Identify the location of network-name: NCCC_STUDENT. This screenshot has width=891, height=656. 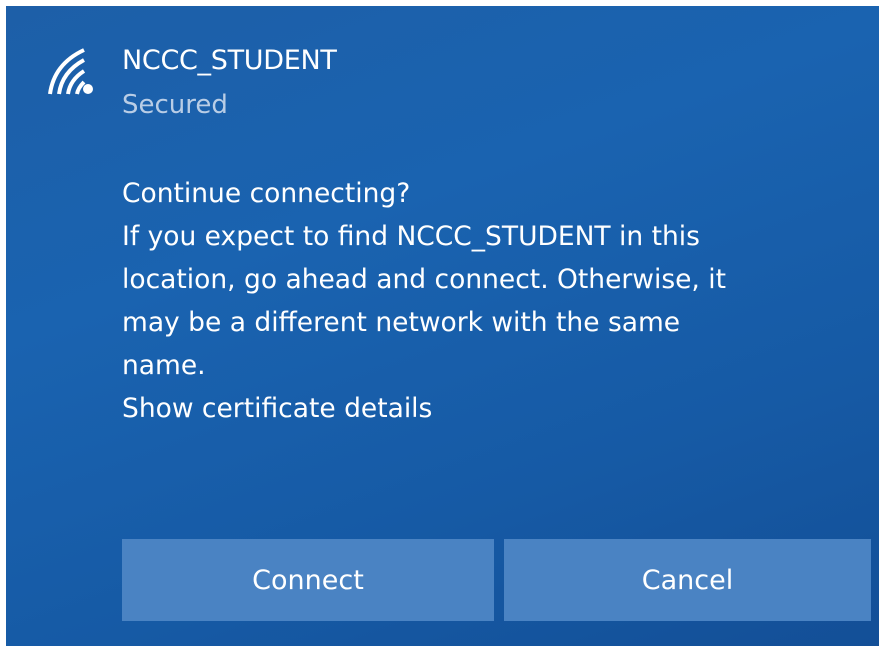
(229, 60).